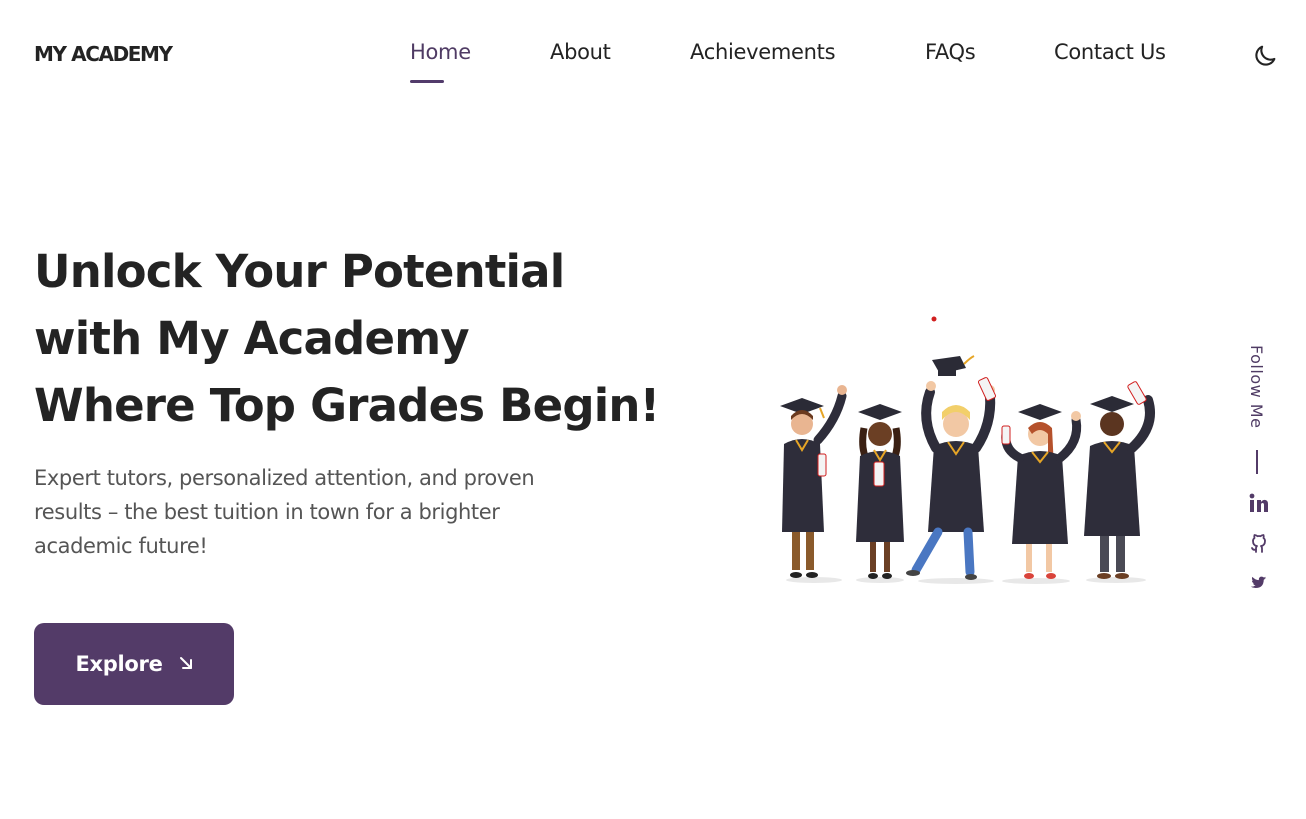  I want to click on follow-me-label: Follow Me, so click(1256, 387).